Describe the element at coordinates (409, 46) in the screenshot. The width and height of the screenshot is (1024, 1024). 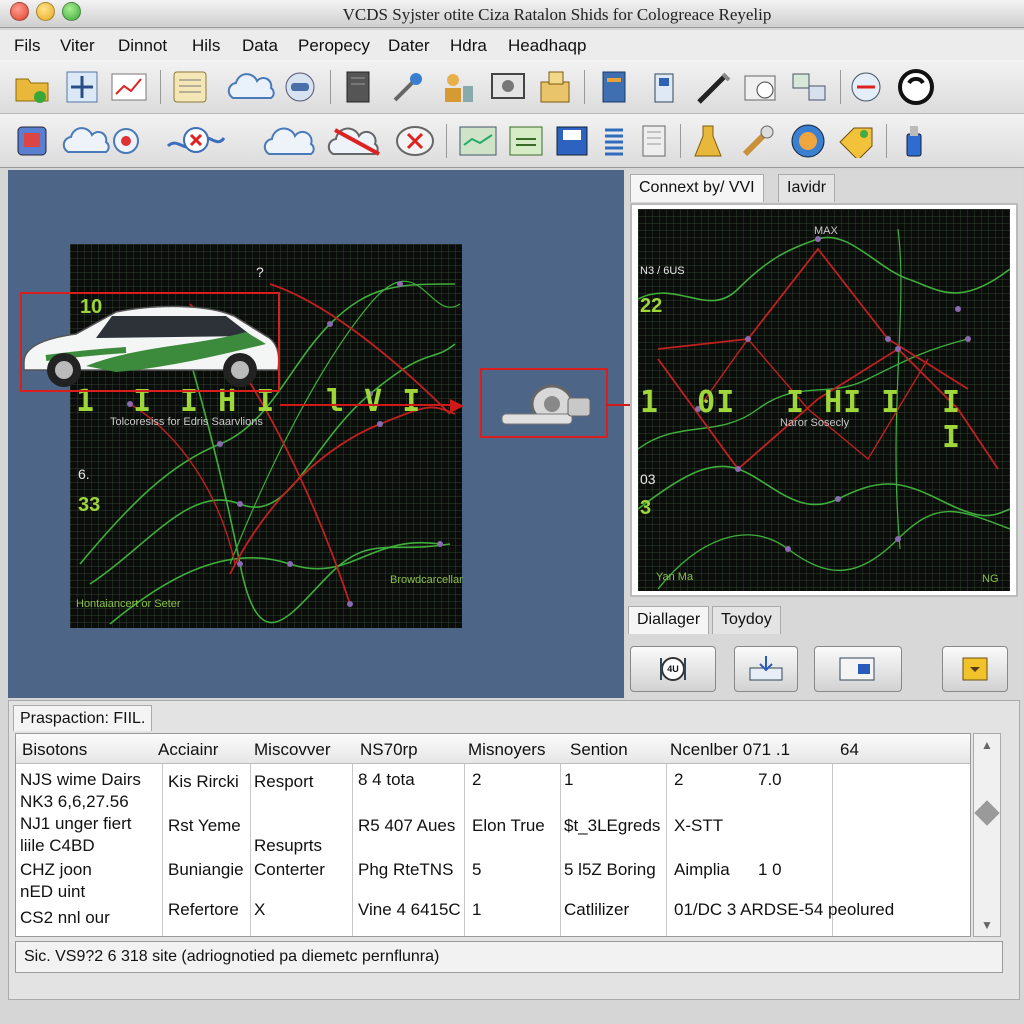
I see `menu-item-dater: Dater` at that location.